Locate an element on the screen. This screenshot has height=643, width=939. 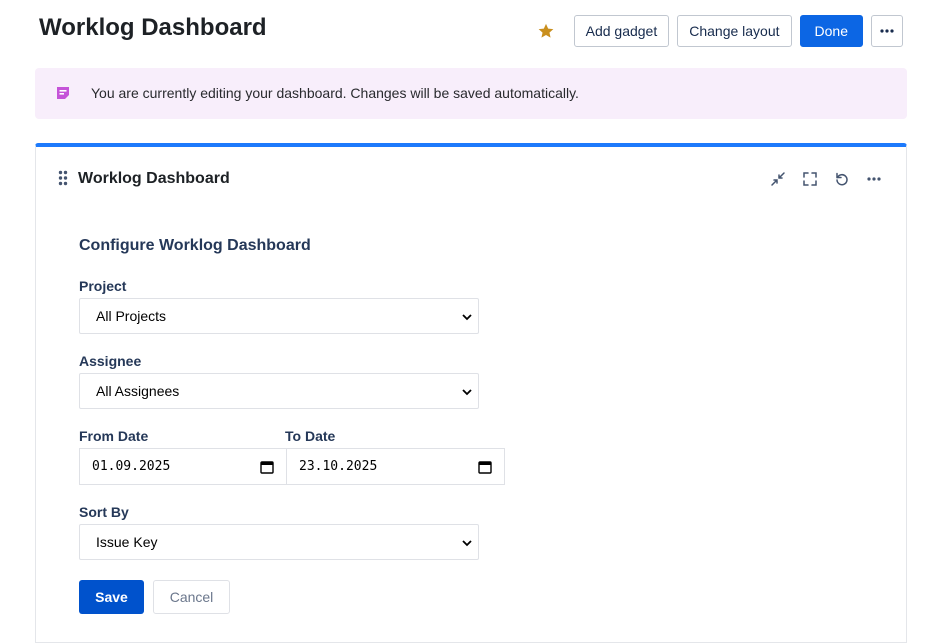
project-select: All Projects is located at coordinates (279, 316).